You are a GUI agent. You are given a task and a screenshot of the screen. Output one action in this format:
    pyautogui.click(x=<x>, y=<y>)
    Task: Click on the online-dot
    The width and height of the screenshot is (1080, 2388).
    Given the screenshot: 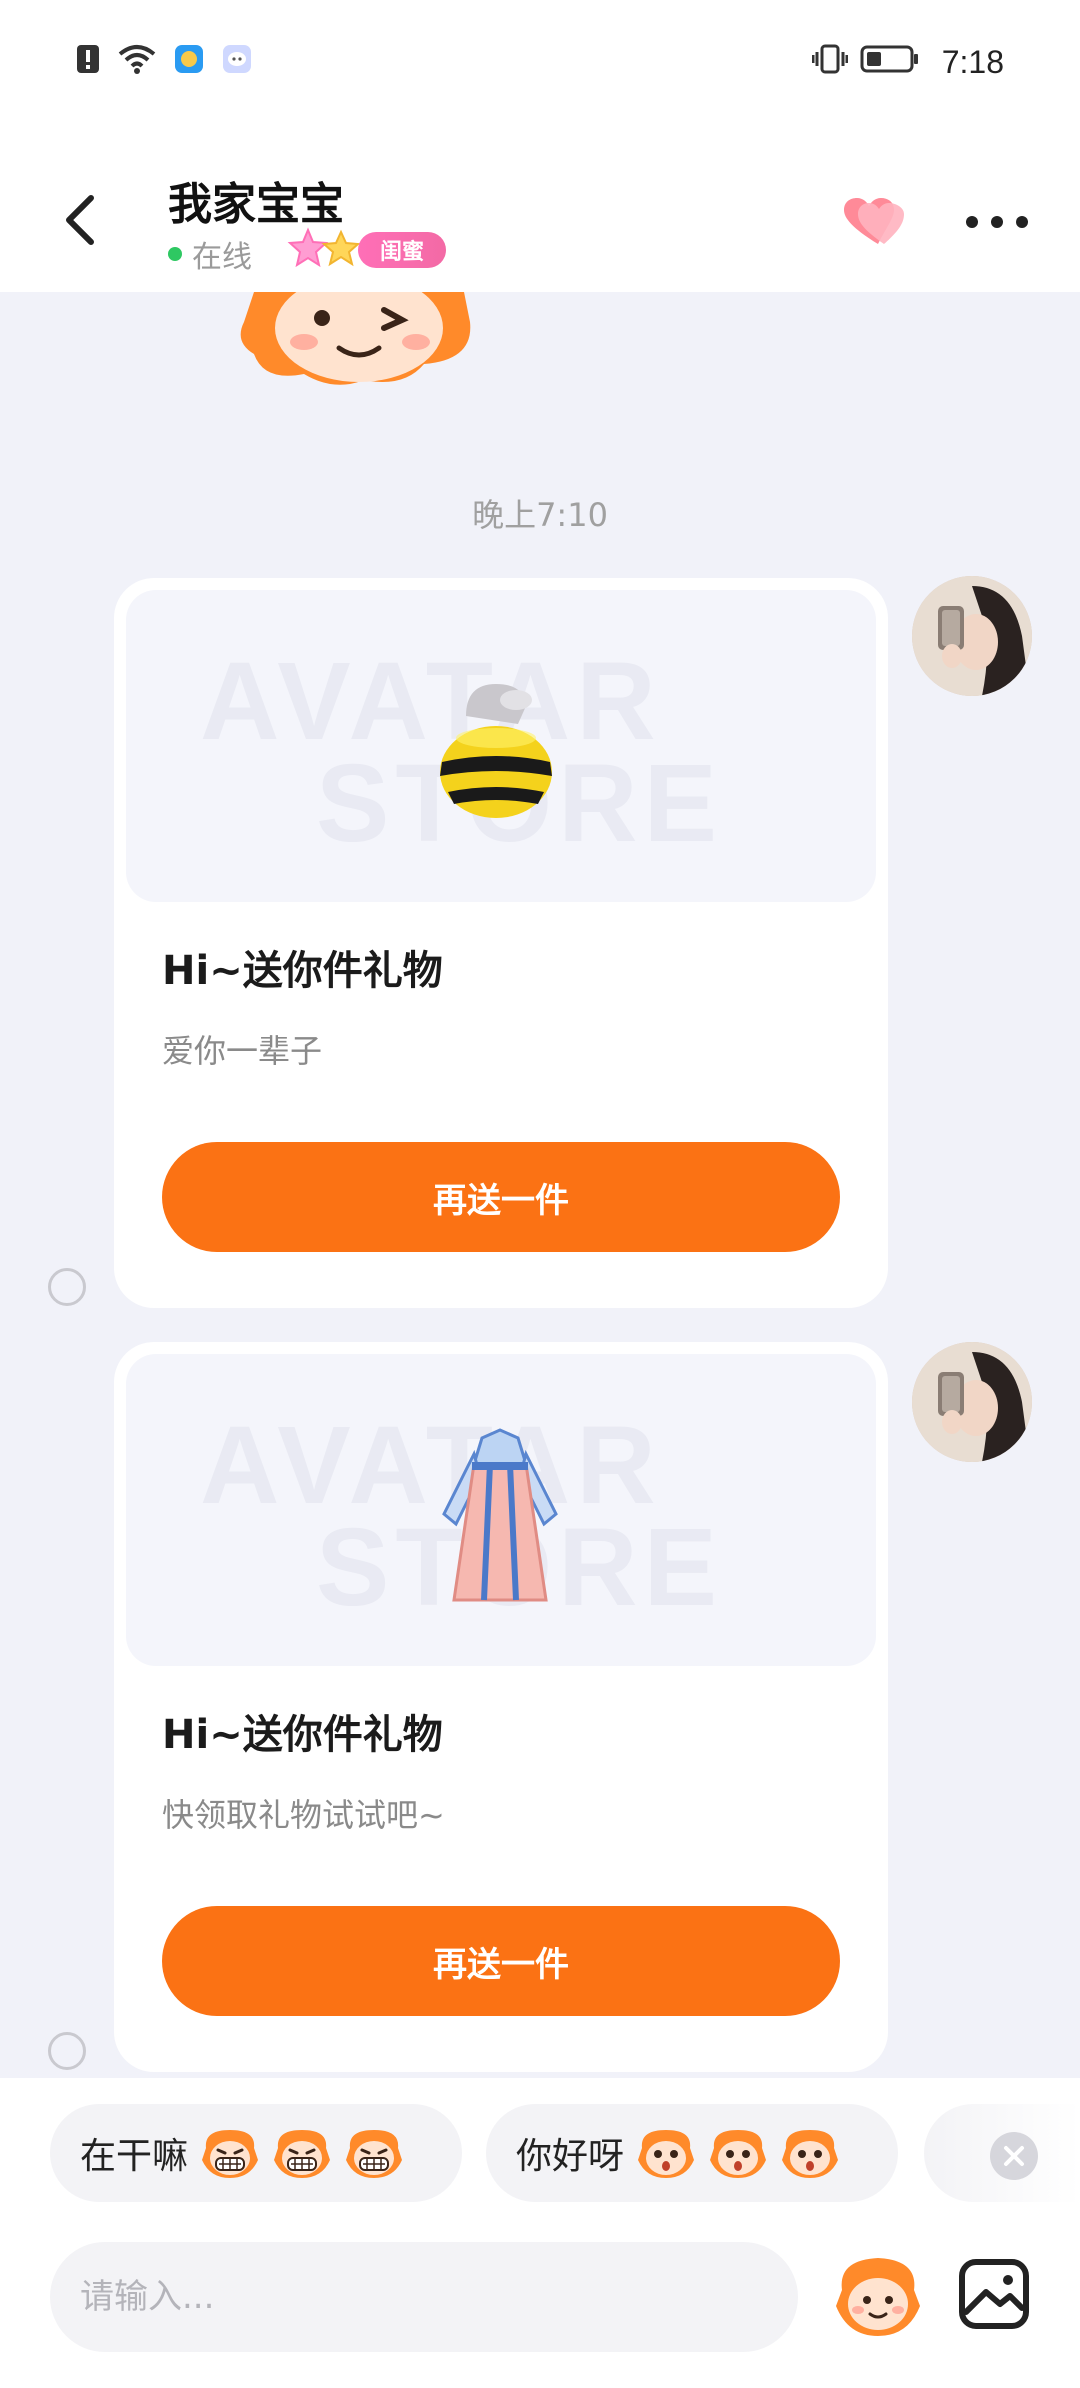 What is the action you would take?
    pyautogui.click(x=175, y=254)
    